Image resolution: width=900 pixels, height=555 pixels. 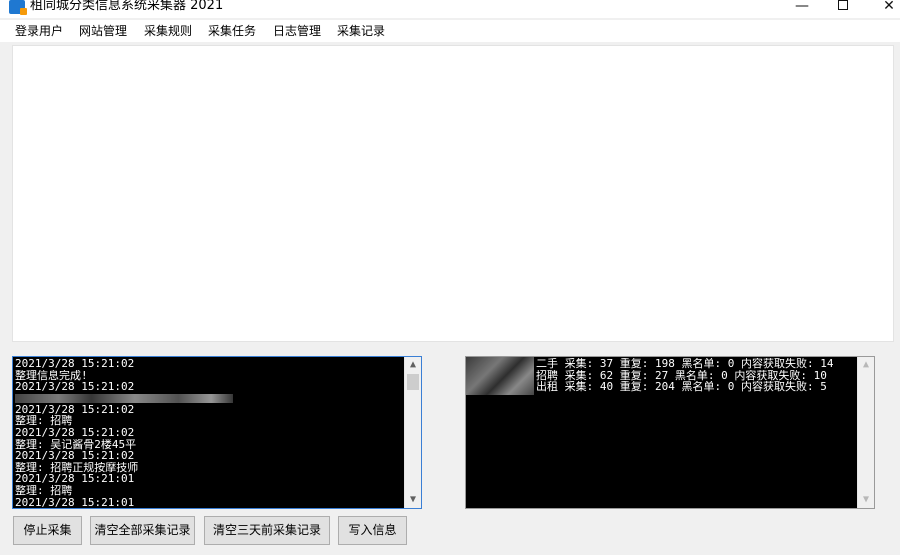 I want to click on menu-login-user: 登录用户, so click(x=39, y=31).